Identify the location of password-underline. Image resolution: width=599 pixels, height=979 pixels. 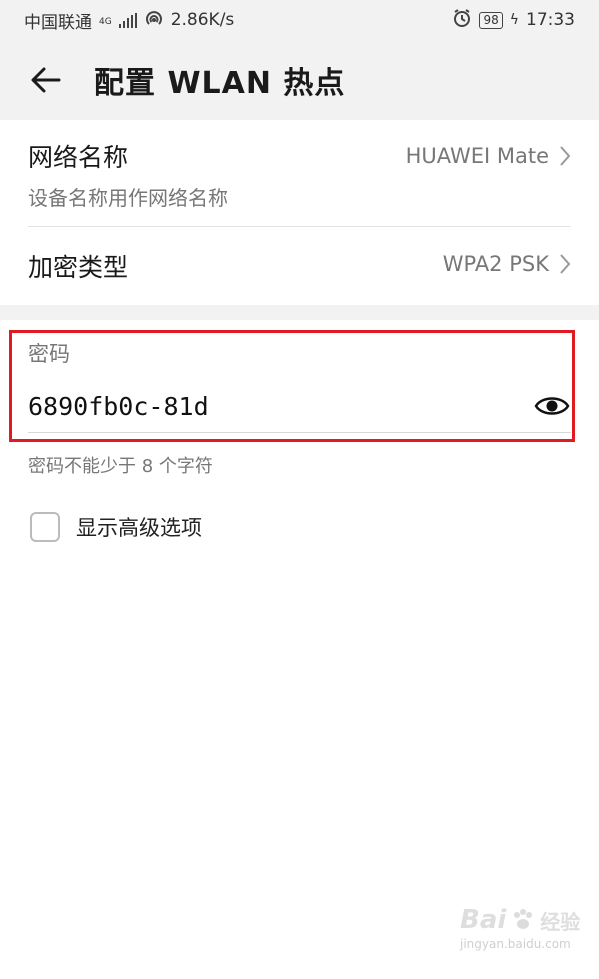
(299, 432).